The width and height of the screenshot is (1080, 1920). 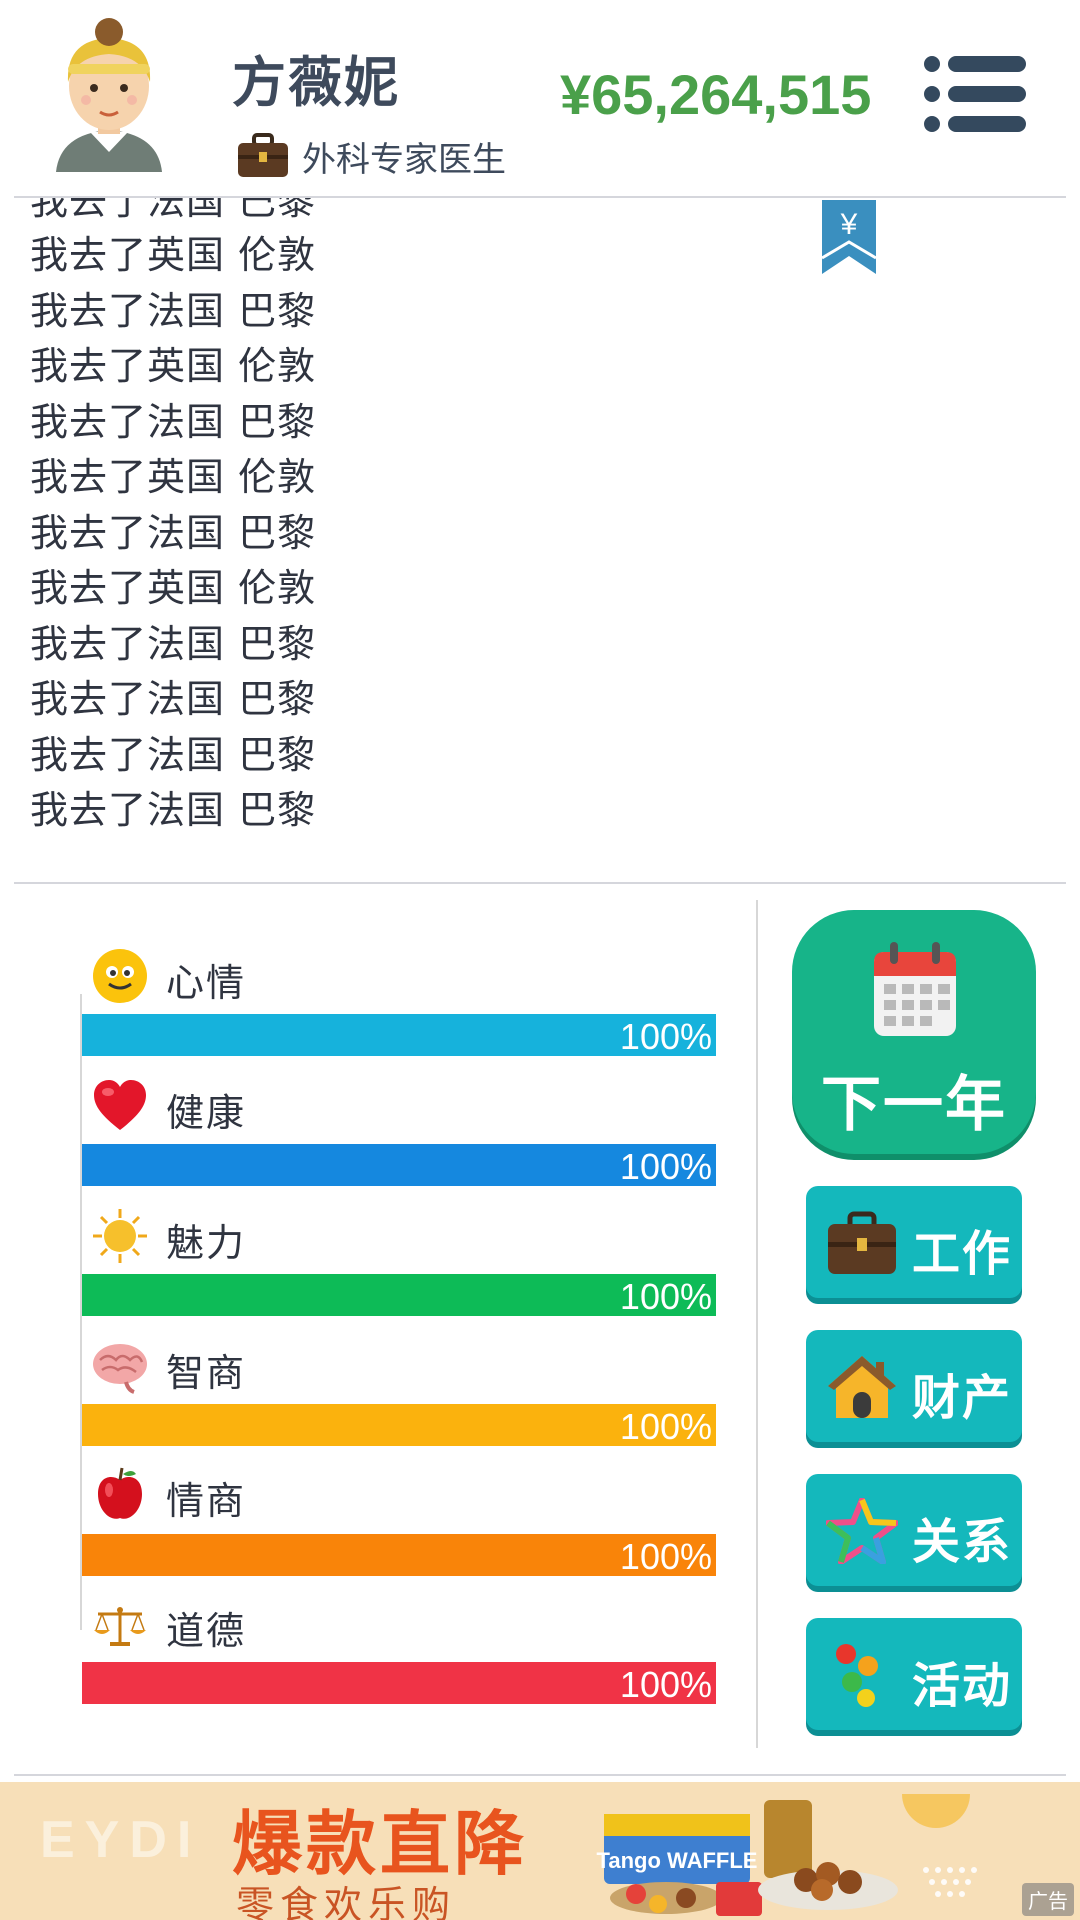 What do you see at coordinates (399, 1035) in the screenshot?
I see `stat-bar-mood: 100%` at bounding box center [399, 1035].